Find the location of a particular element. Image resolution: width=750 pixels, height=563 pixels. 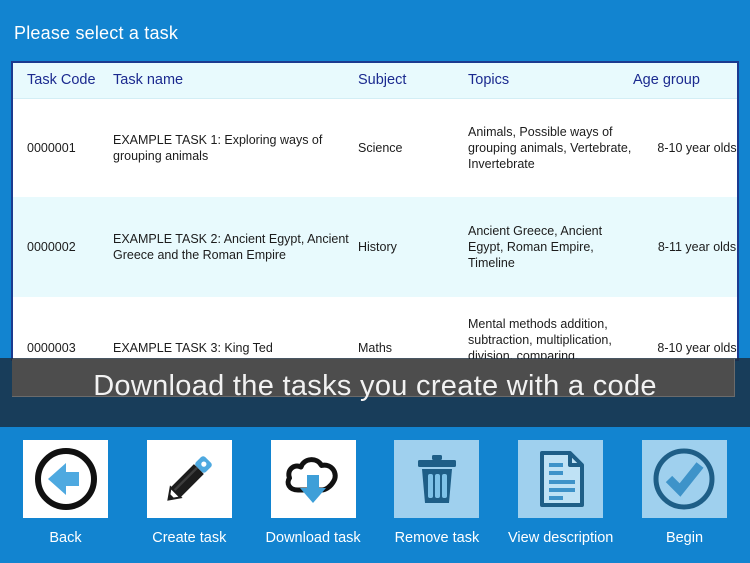

trash-icon is located at coordinates (437, 479).